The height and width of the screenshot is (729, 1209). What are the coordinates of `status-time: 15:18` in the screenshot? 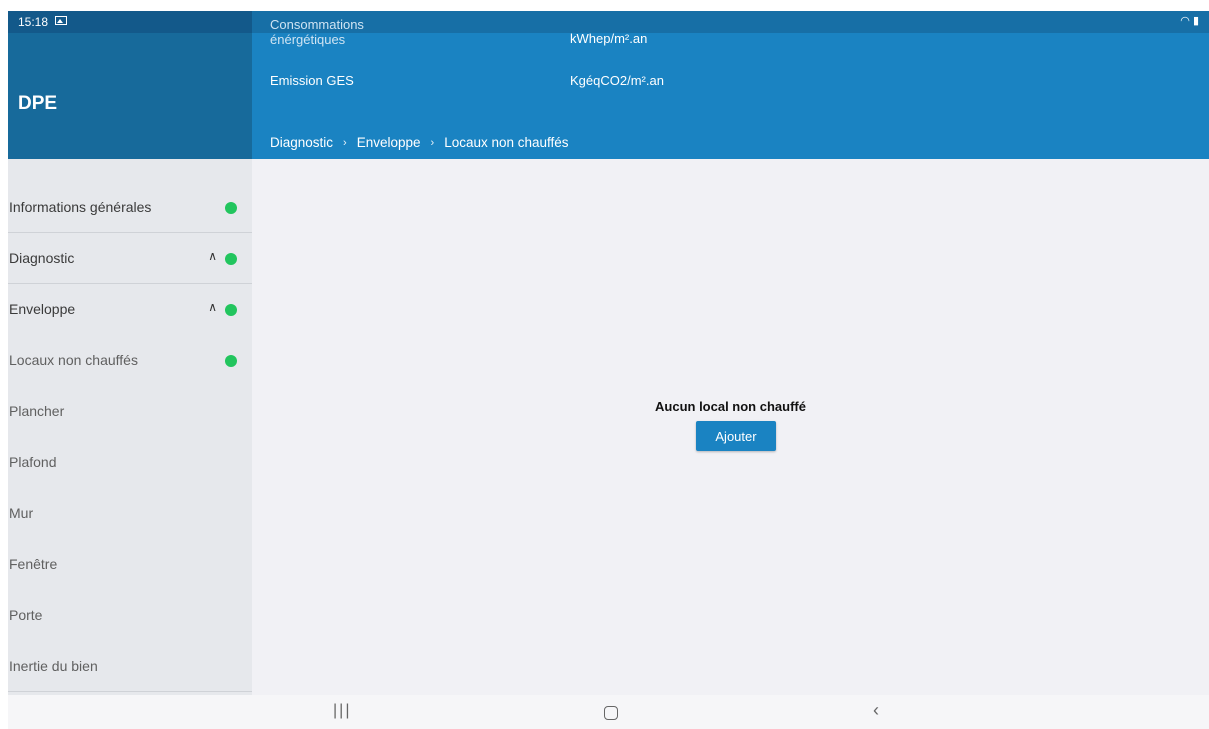 It's located at (33, 22).